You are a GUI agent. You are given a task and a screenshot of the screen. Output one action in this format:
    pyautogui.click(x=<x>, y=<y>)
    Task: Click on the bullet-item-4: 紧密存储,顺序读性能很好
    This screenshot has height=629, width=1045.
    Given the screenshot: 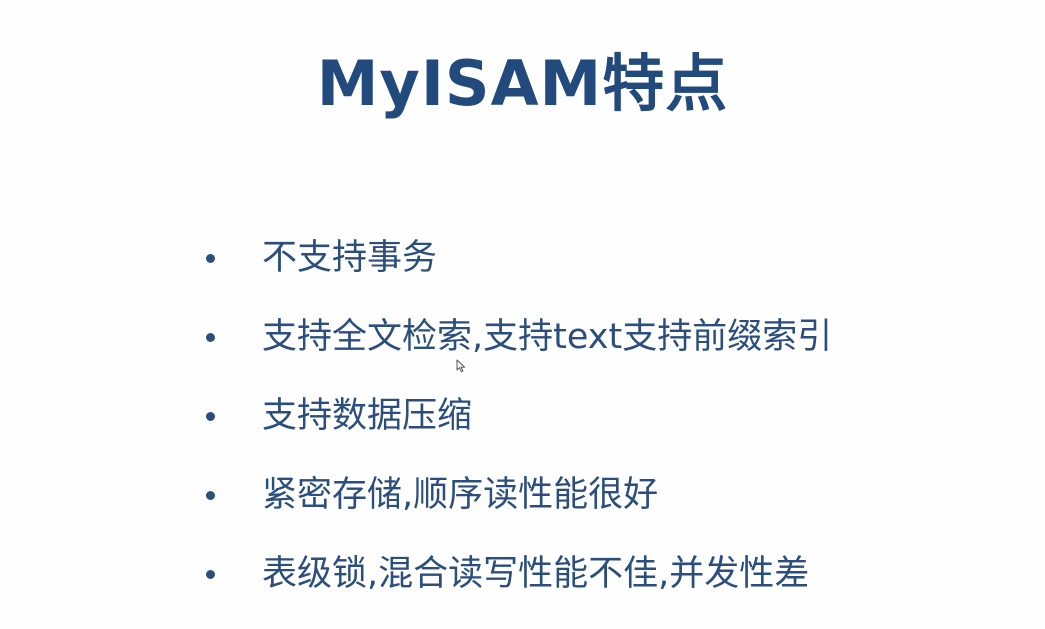 What is the action you would take?
    pyautogui.click(x=522, y=502)
    